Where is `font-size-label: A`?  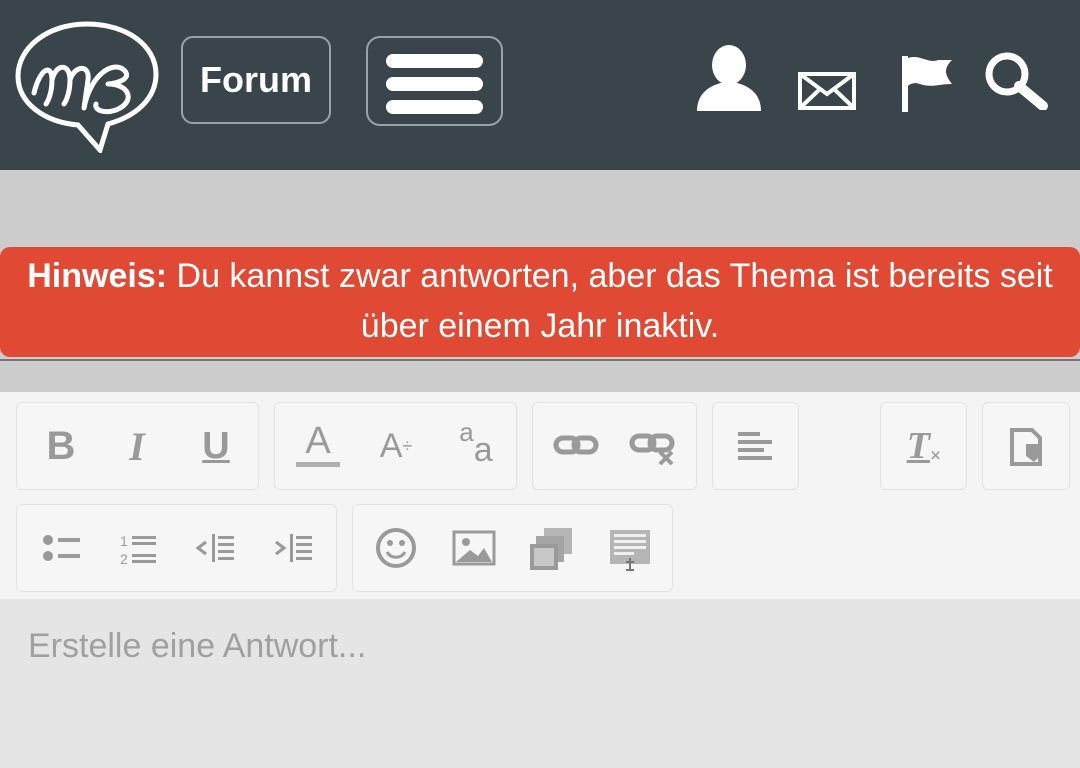 font-size-label: A is located at coordinates (391, 445).